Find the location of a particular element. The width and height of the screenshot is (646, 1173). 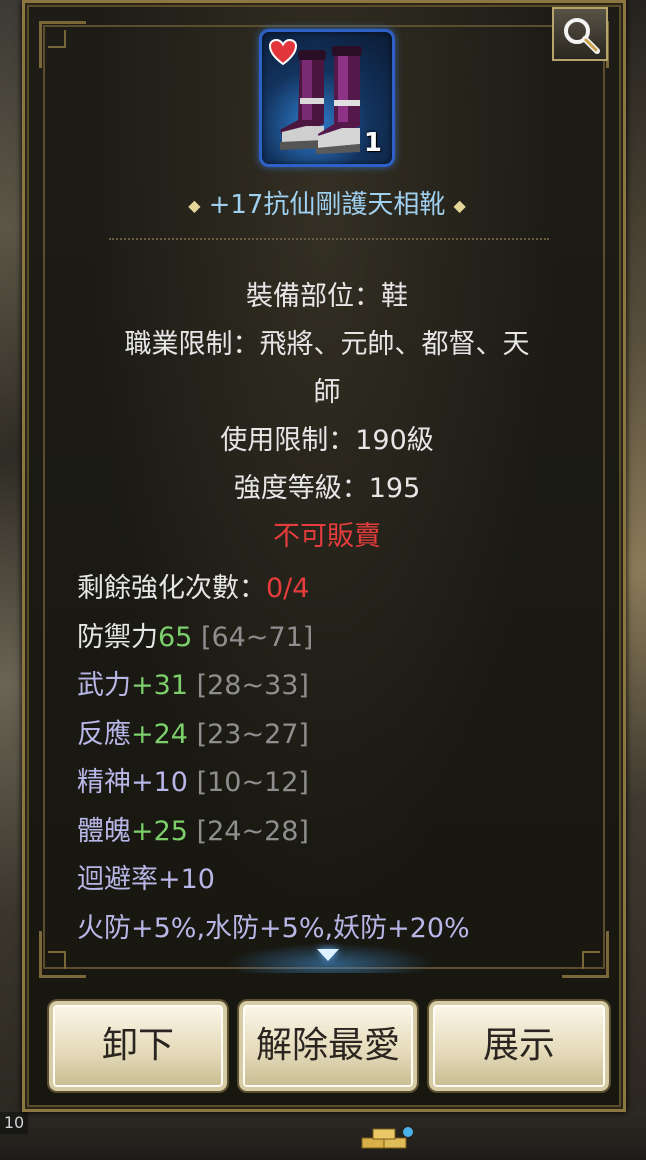

level-requirement: 使用限制：190級 is located at coordinates (327, 440).